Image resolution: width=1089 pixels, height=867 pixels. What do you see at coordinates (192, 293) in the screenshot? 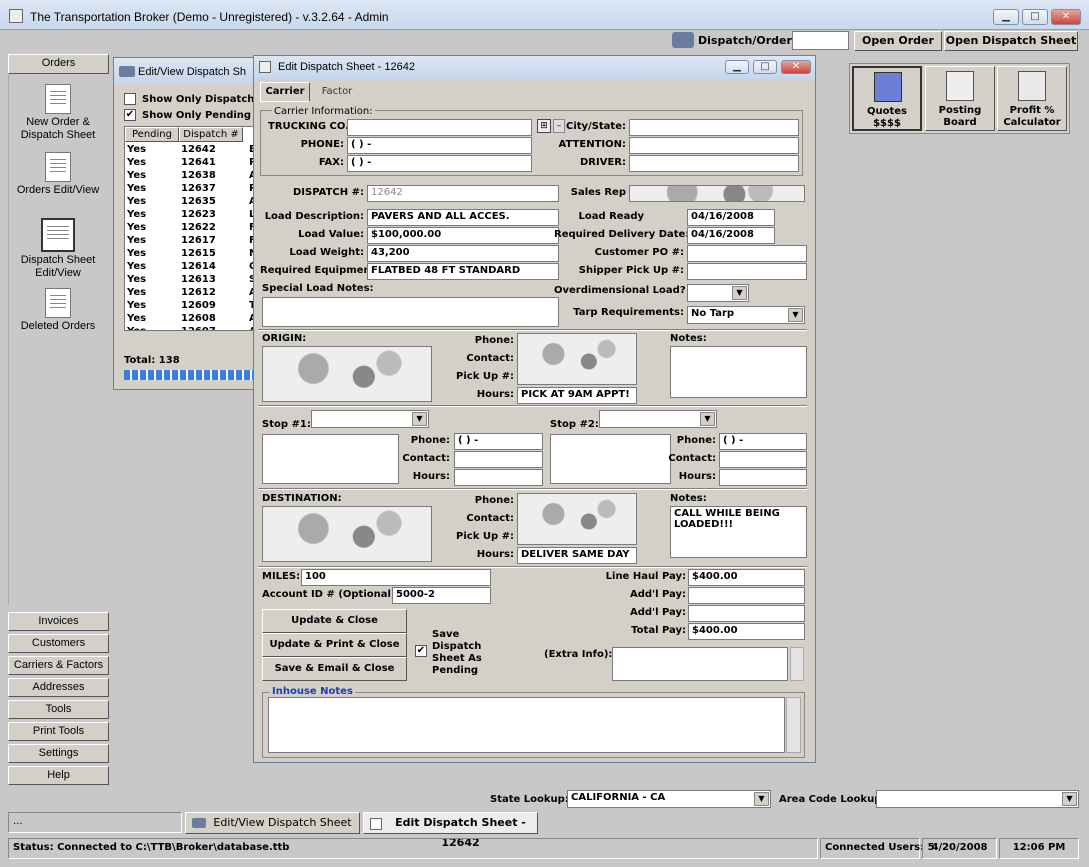
I see `table-row: Yes12612A` at bounding box center [192, 293].